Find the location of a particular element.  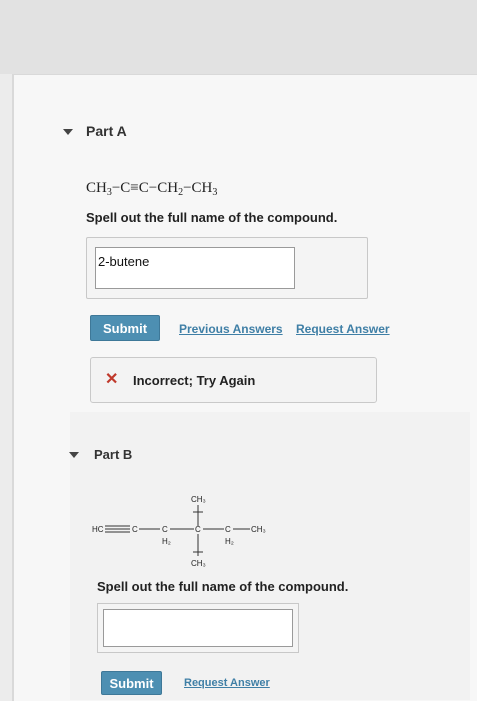

part-b-prompt: Spell out the full name of the compound. is located at coordinates (223, 586).